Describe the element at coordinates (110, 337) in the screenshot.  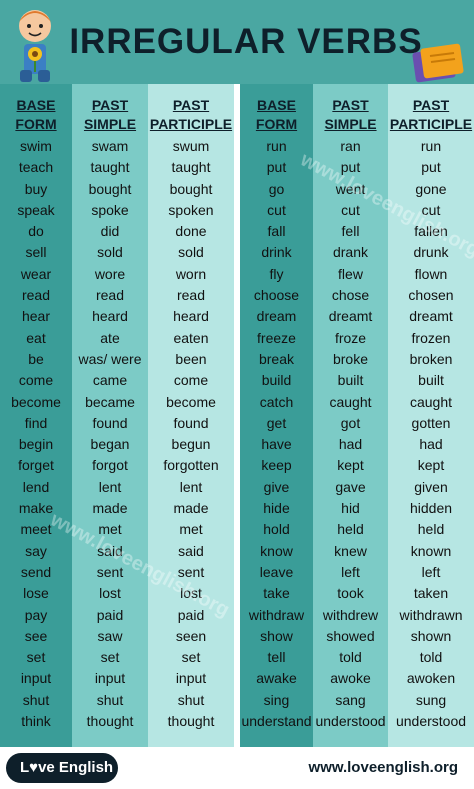
I see `verb-cell: ate` at that location.